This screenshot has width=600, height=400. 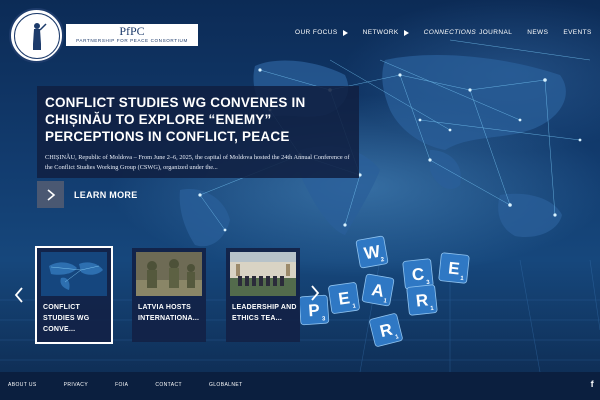 I want to click on scrabble-letter: C, so click(x=418, y=274).